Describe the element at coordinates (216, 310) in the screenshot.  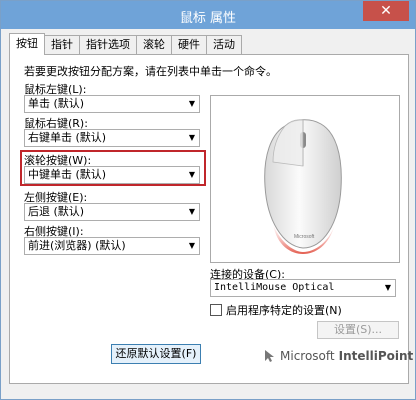
I see `program-specific-settings-checkbox` at that location.